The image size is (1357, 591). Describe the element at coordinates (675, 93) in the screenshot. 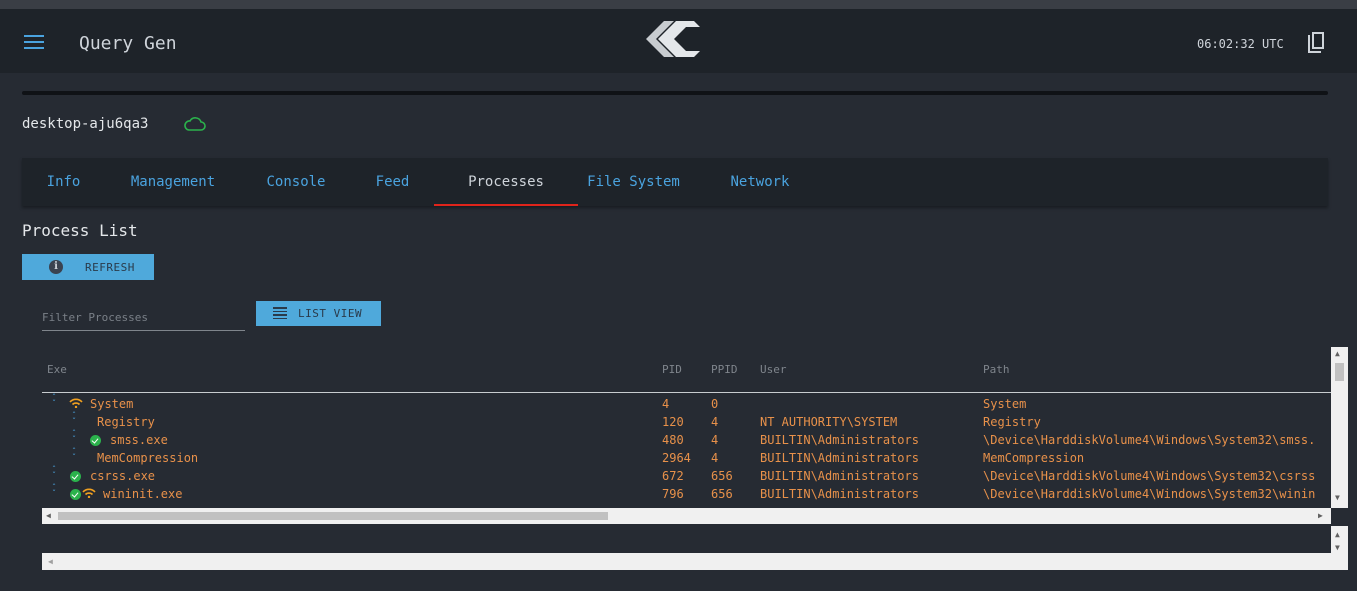

I see `divider-bar` at that location.